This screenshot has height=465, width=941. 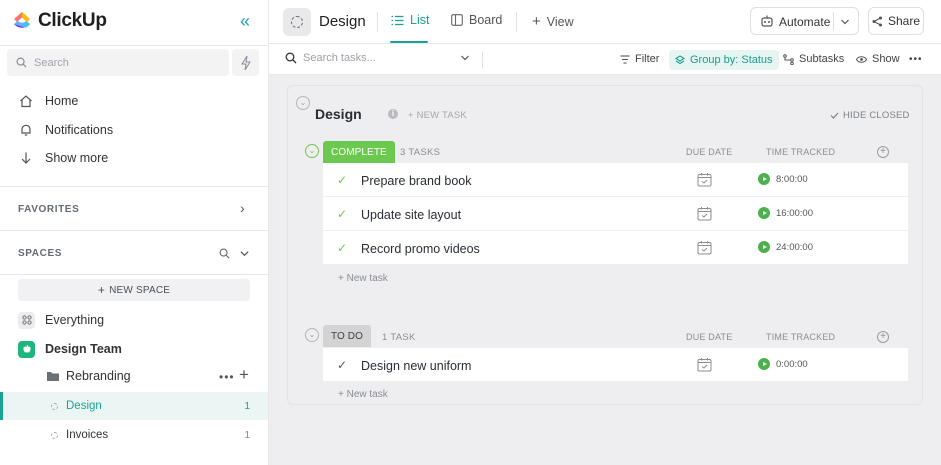 I want to click on eye-icon, so click(x=861, y=59).